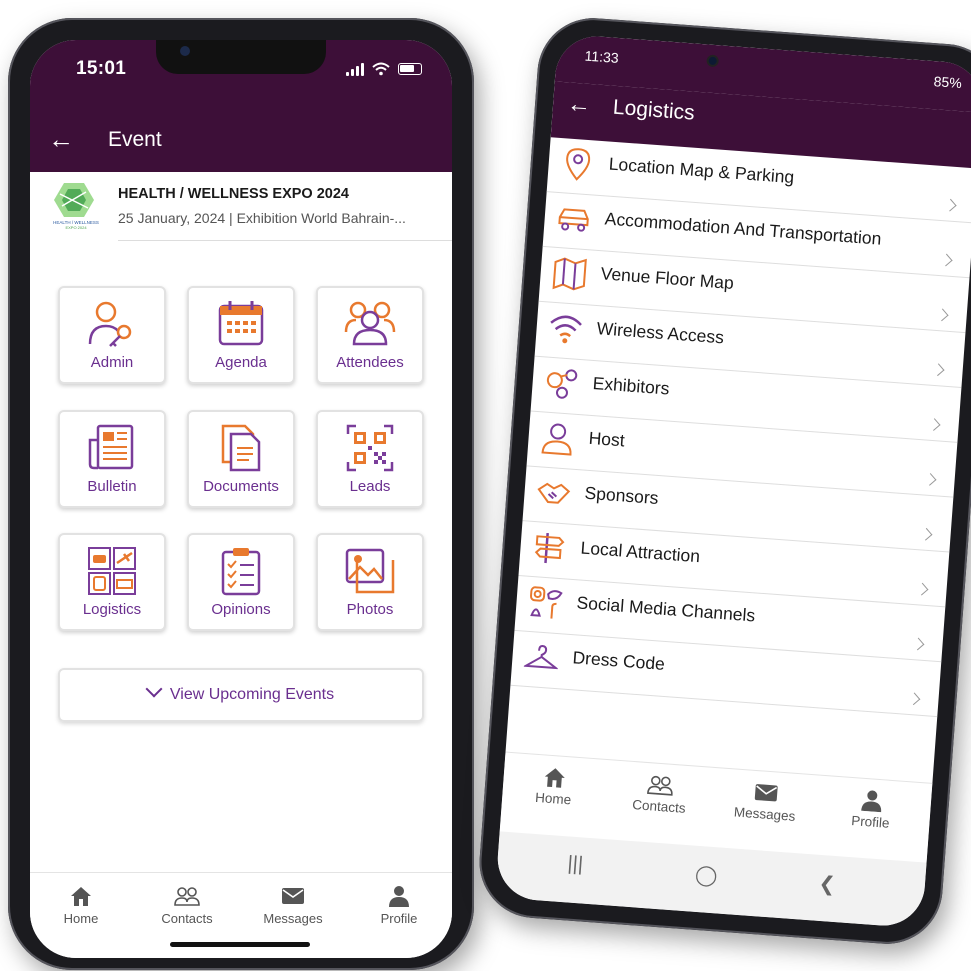  Describe the element at coordinates (241, 362) in the screenshot. I see `tile-label: Agenda` at that location.